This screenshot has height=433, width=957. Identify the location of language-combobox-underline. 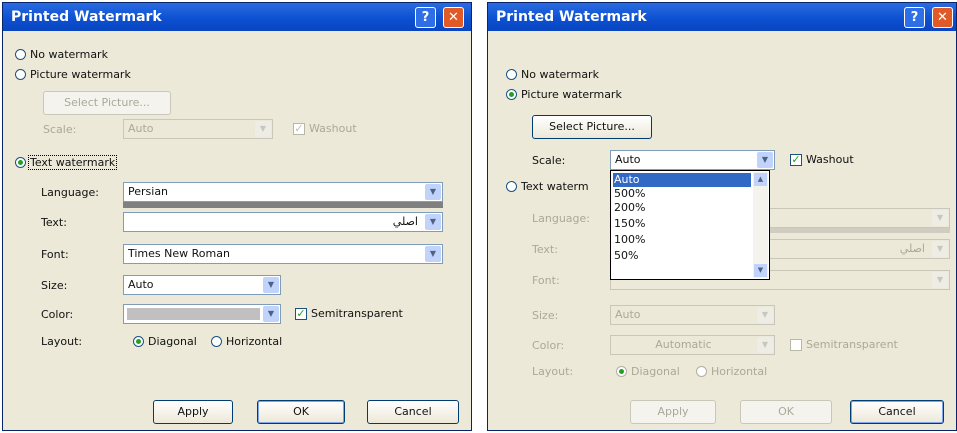
(283, 205).